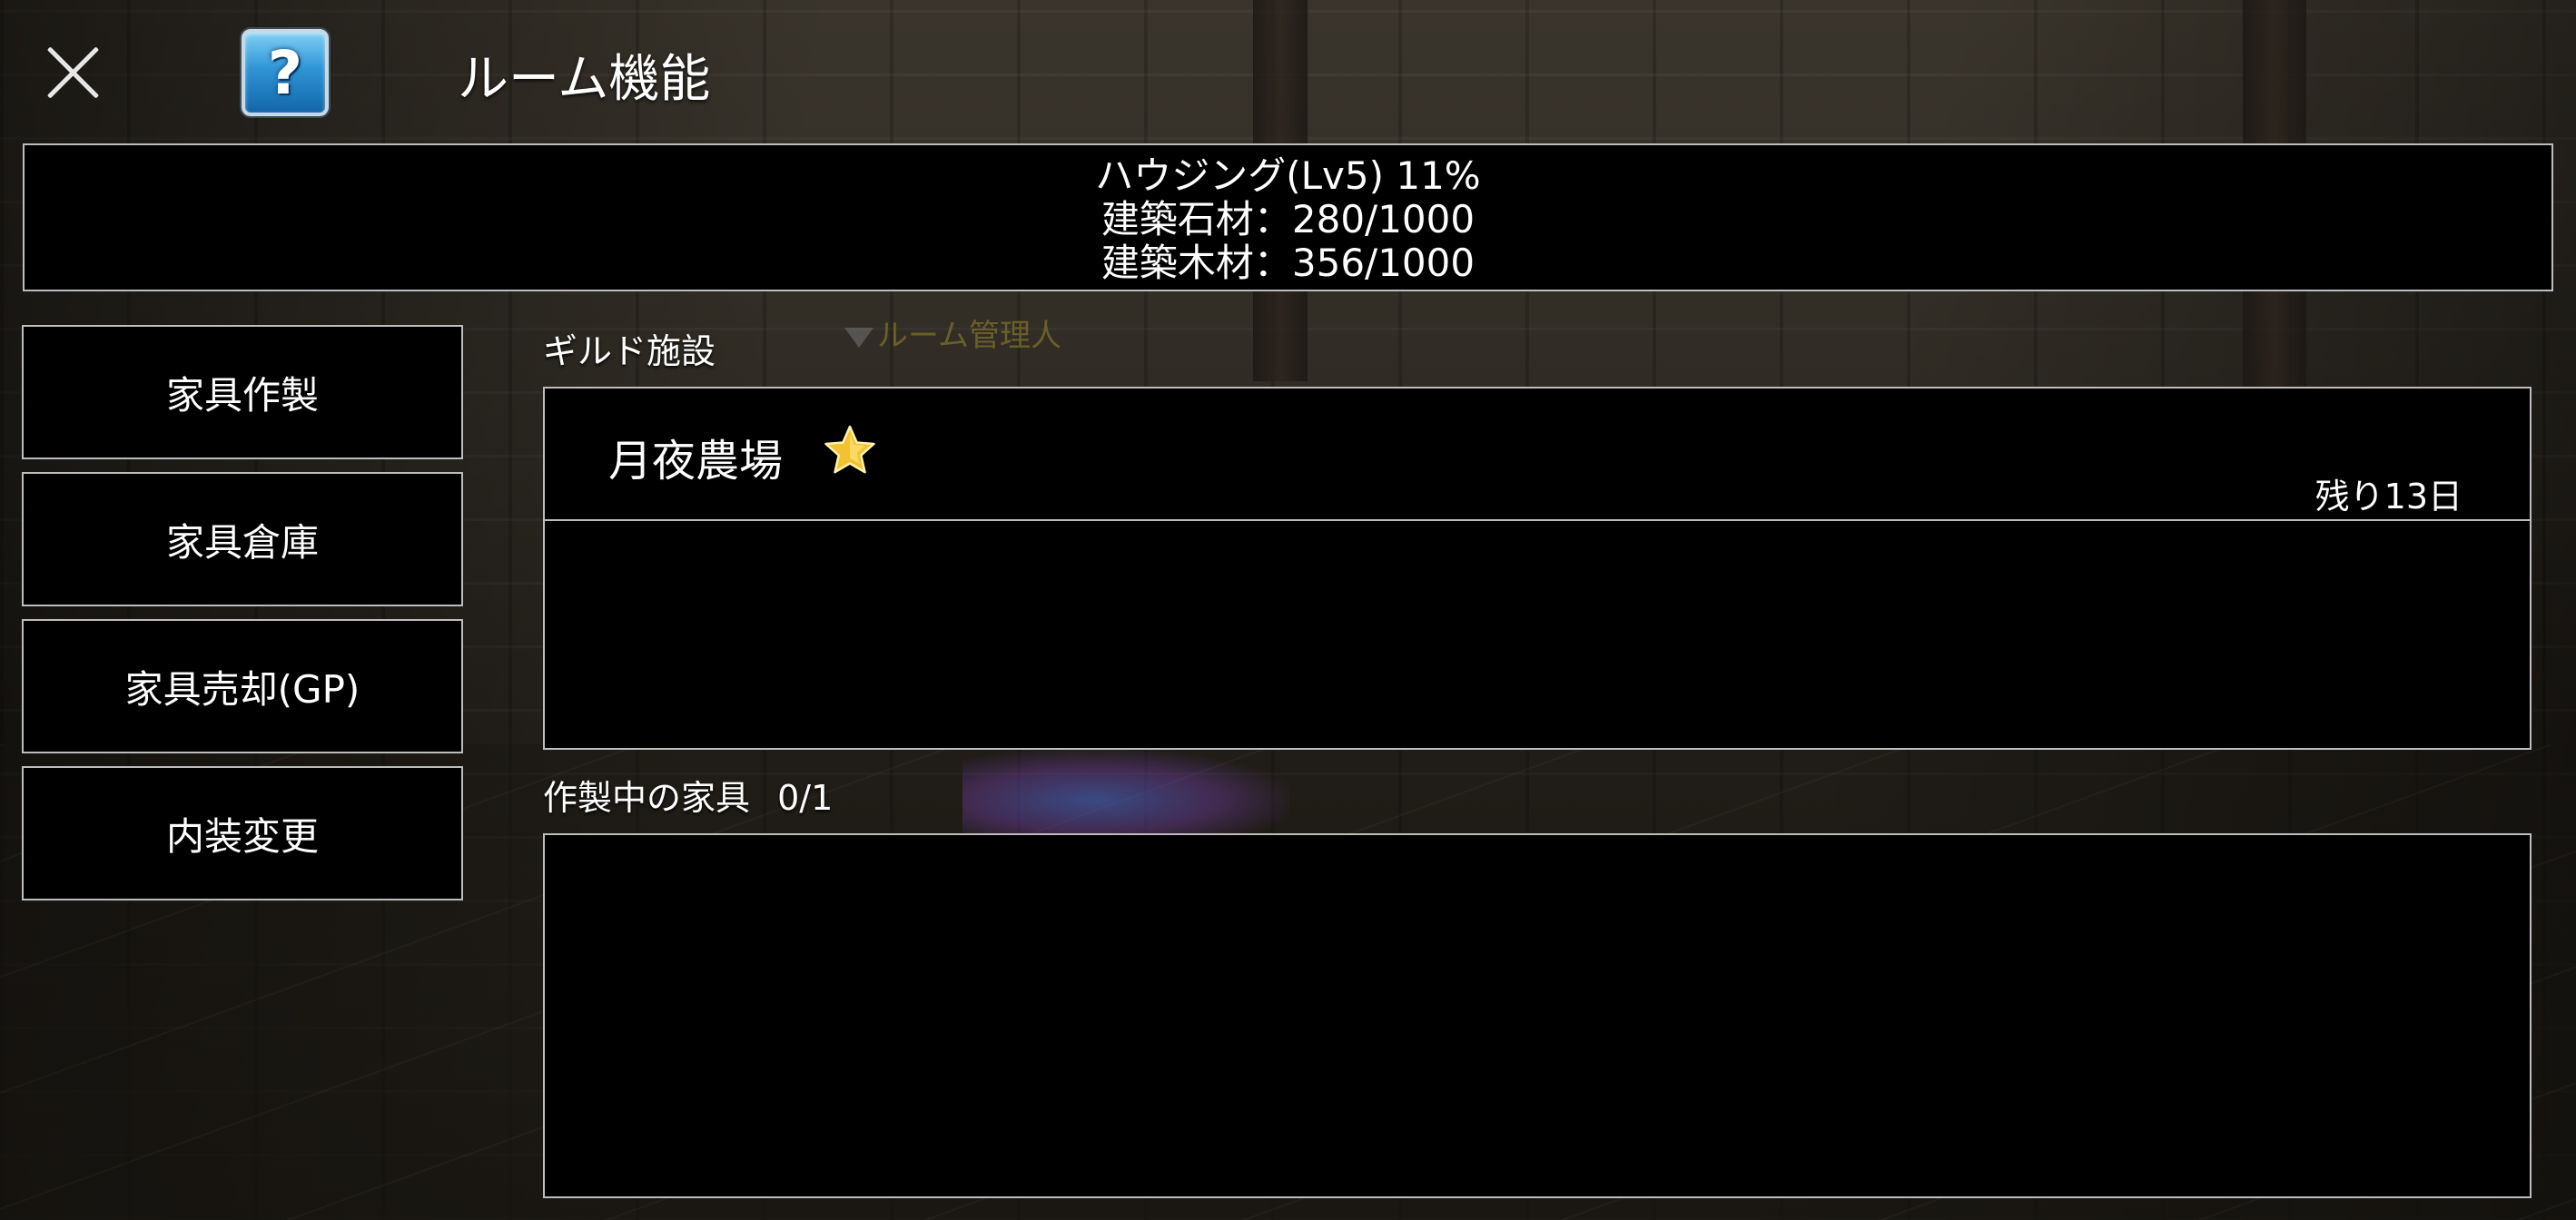 Image resolution: width=2576 pixels, height=1220 pixels. What do you see at coordinates (72, 72) in the screenshot?
I see `close-icon` at bounding box center [72, 72].